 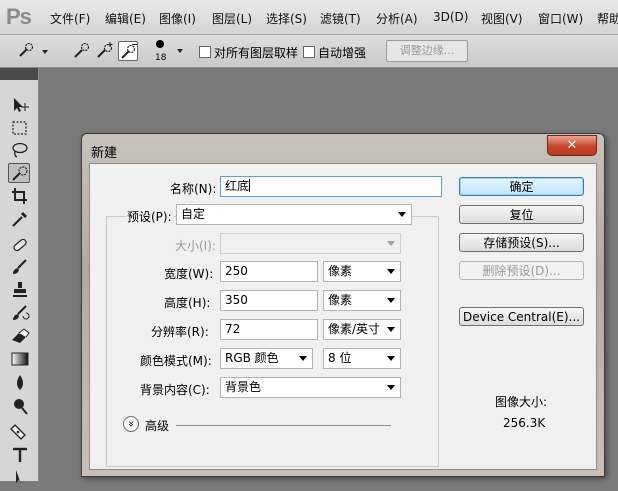 I want to click on move-tool-icon, so click(x=20, y=105).